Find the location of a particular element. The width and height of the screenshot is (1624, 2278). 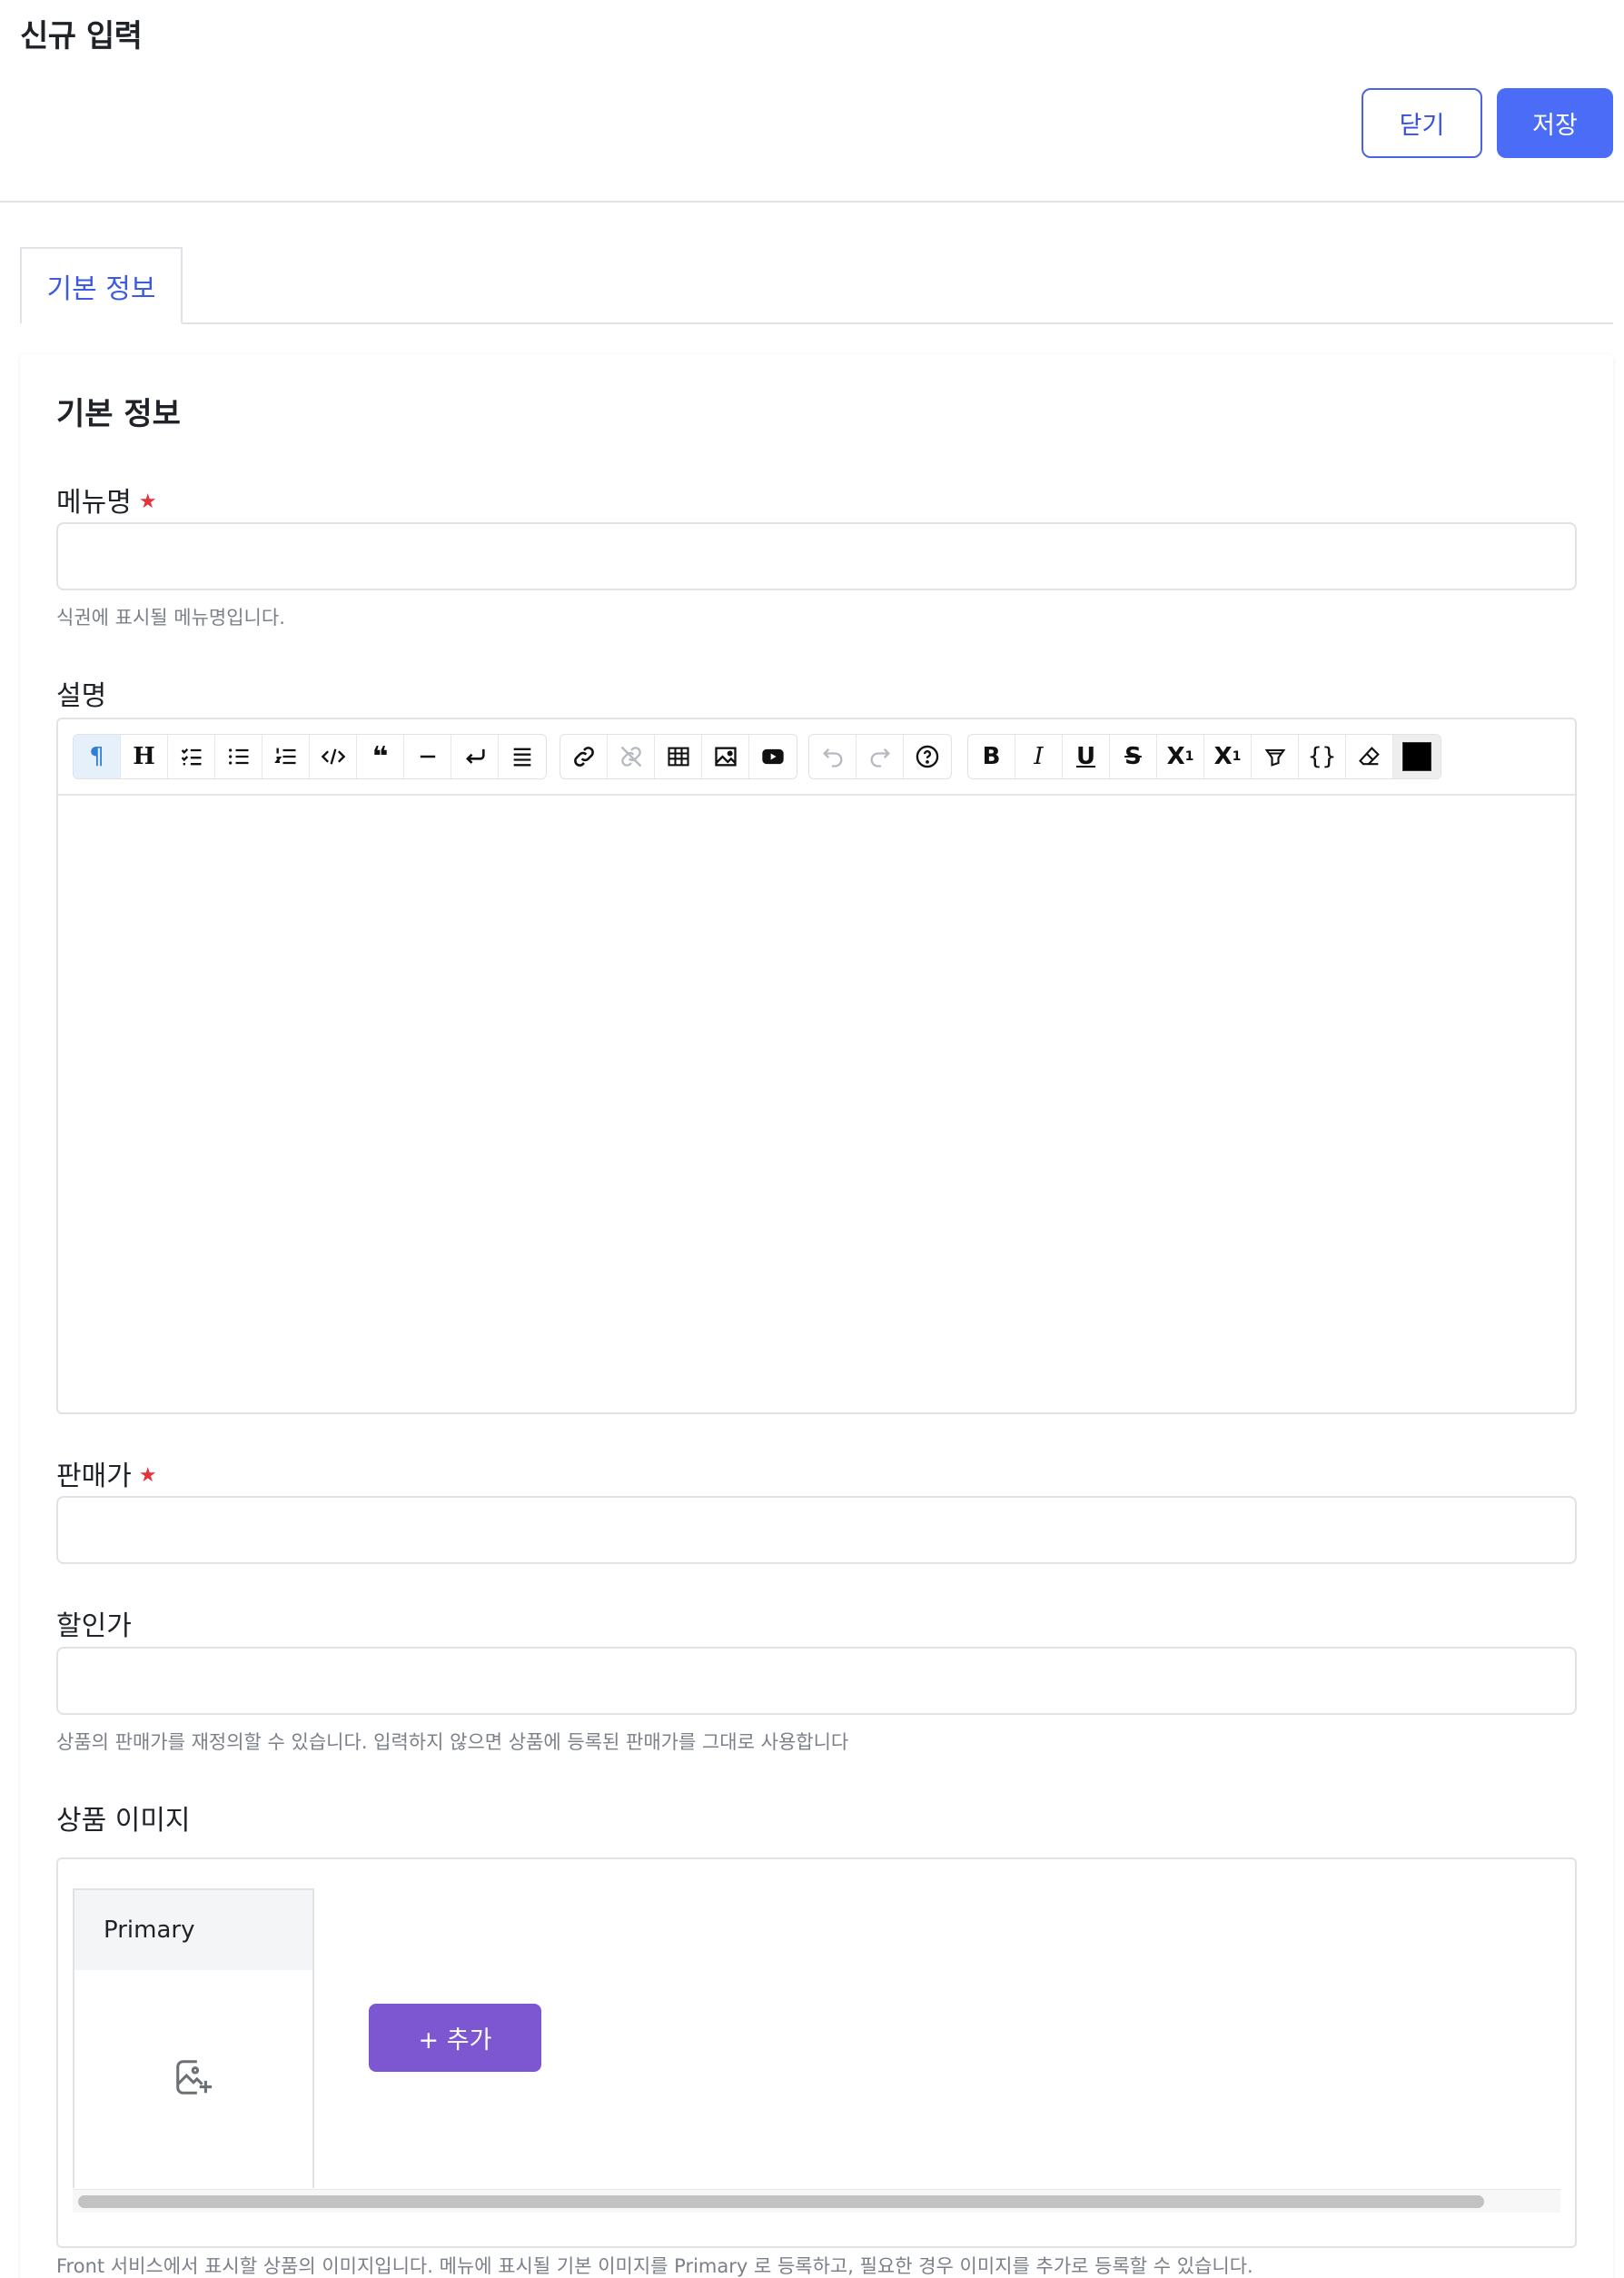

description-label: 설명 is located at coordinates (81, 696).